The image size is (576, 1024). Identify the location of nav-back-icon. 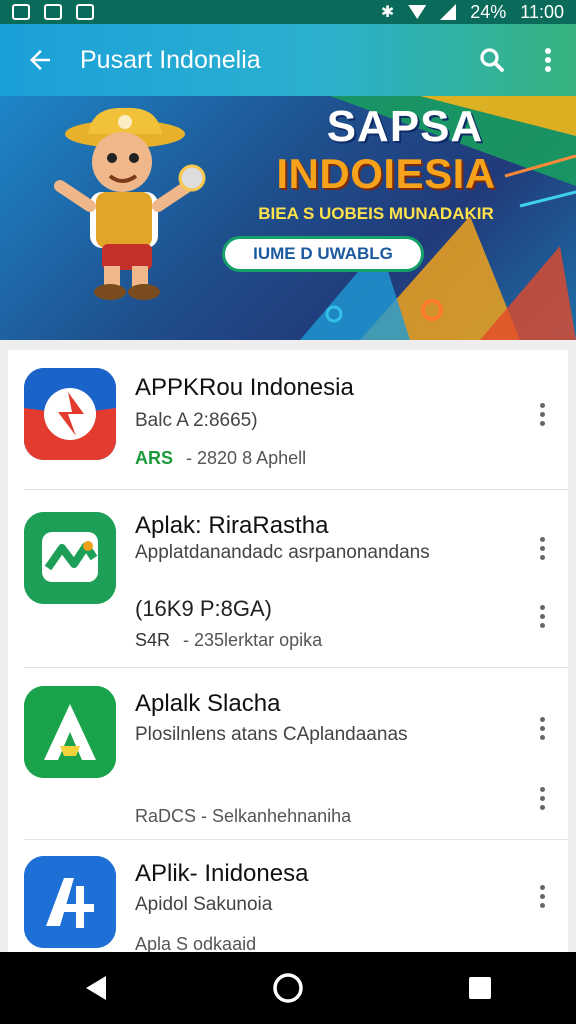
(96, 988).